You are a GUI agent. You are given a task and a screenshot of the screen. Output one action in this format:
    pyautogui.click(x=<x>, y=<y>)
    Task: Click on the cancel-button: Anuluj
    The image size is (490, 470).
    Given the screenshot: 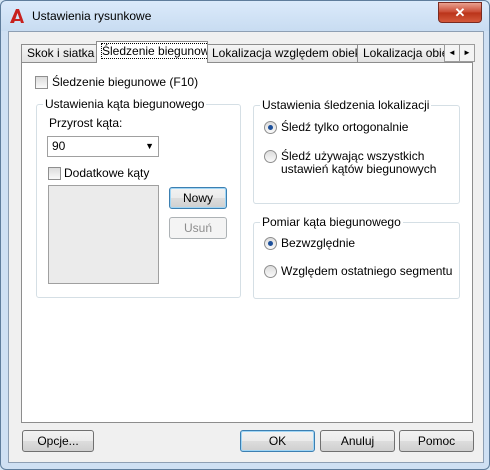 What is the action you would take?
    pyautogui.click(x=357, y=441)
    